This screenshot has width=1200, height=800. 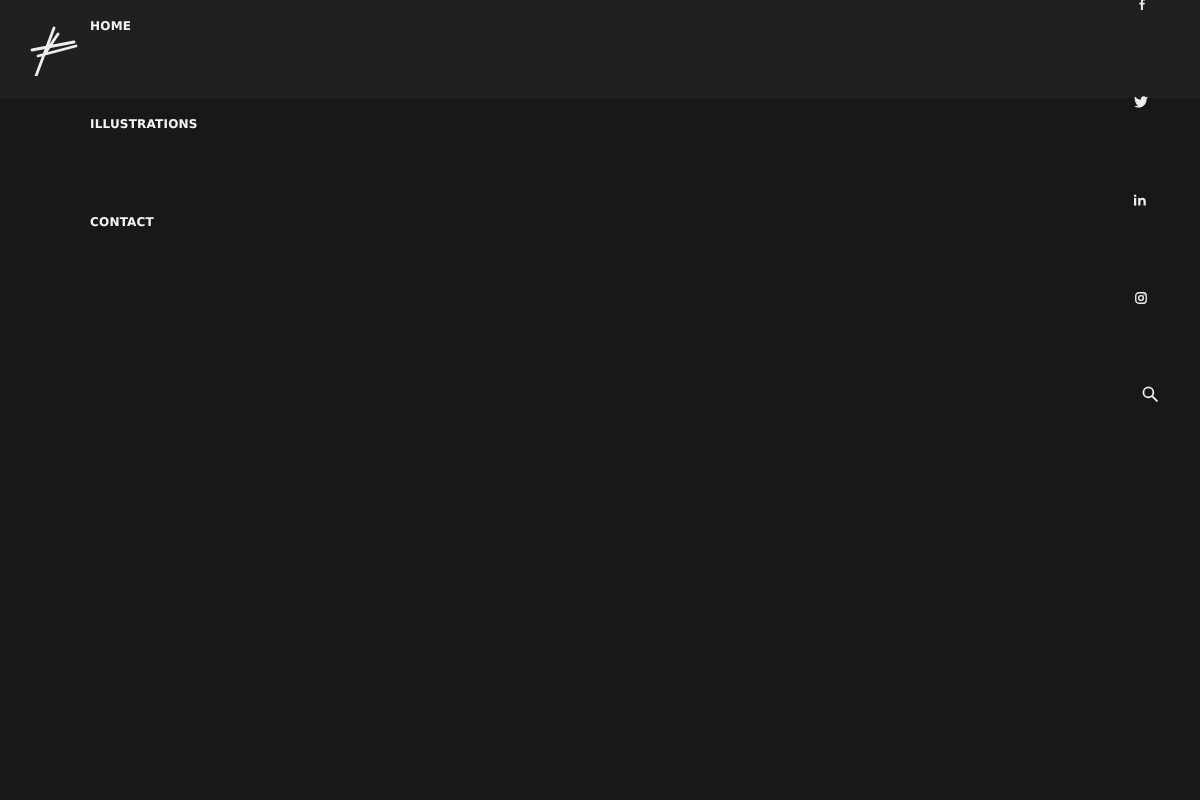 I want to click on logo-icon, so click(x=54, y=51).